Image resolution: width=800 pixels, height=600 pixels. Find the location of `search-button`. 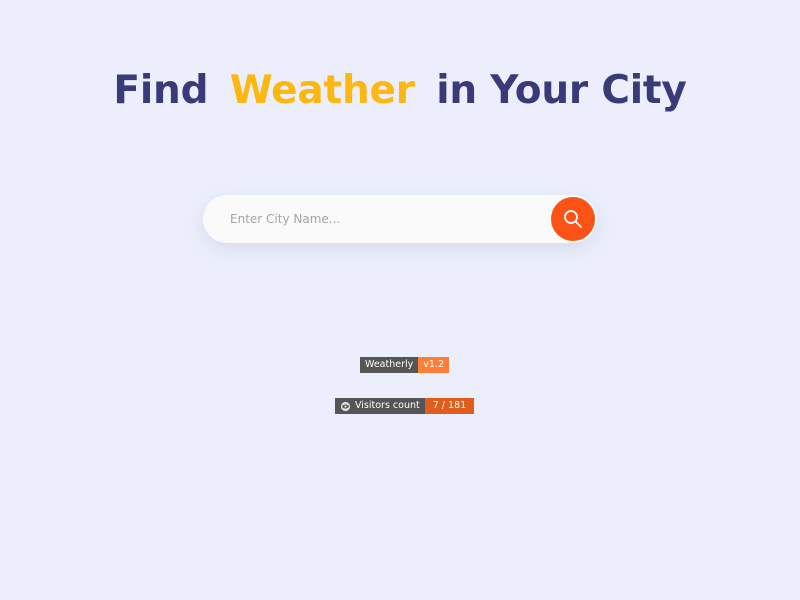

search-button is located at coordinates (573, 219).